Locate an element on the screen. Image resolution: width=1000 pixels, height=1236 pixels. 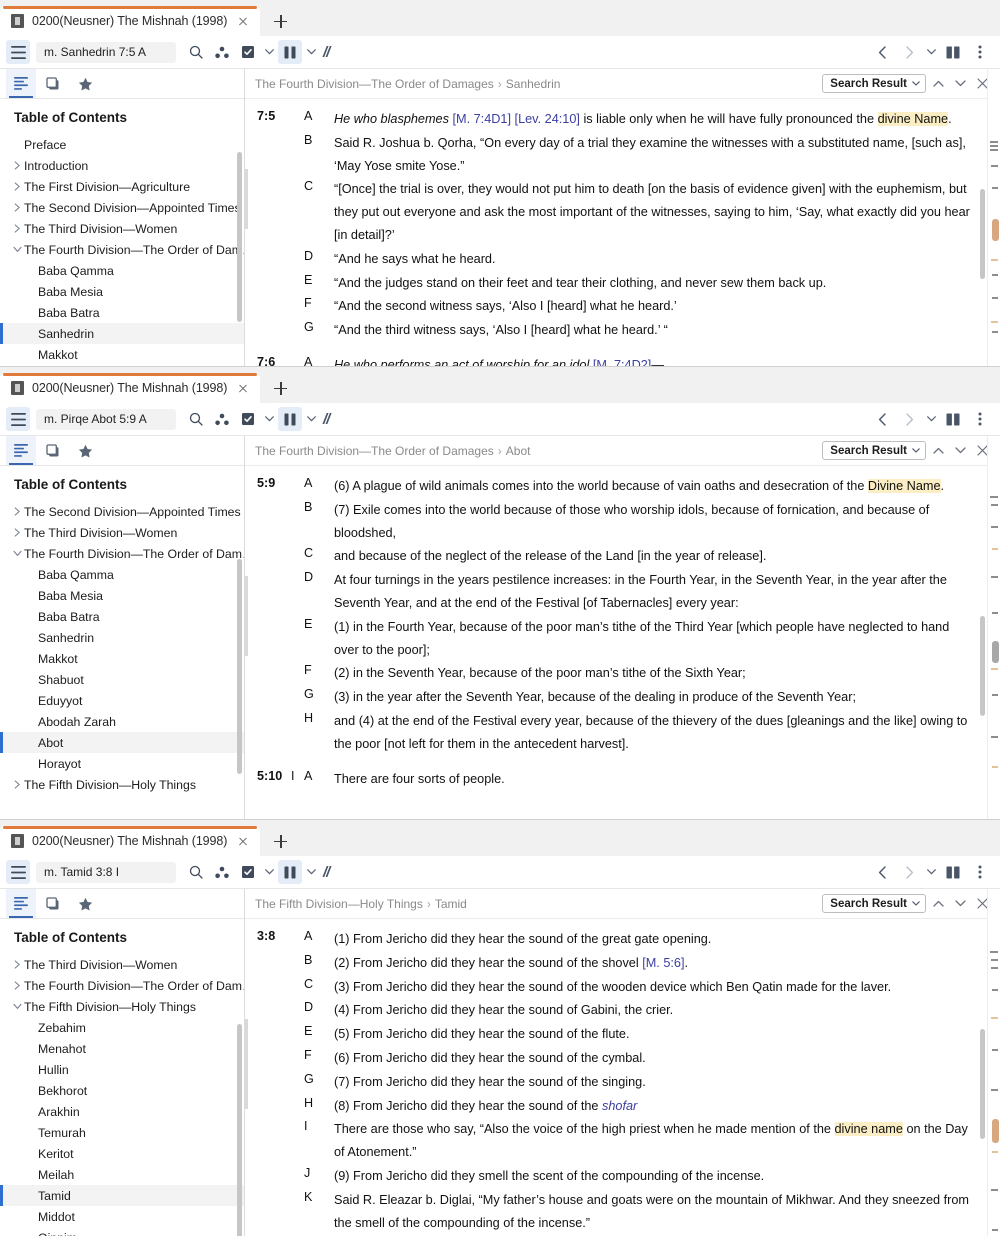
pane-resize-grip is located at coordinates (246, 616).